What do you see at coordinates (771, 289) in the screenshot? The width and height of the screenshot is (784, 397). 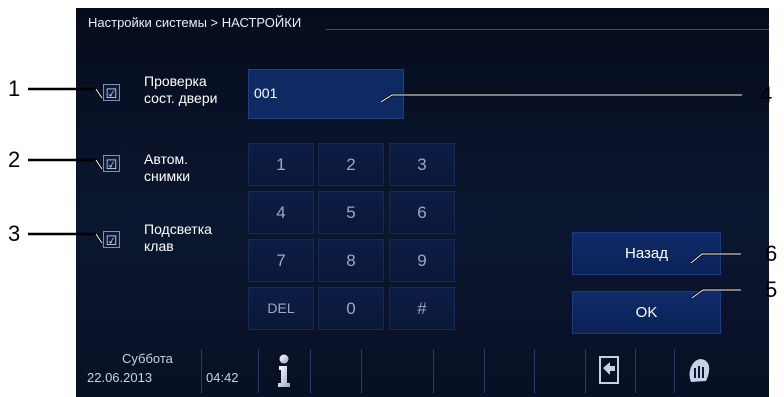 I see `callout-number-5: 5` at bounding box center [771, 289].